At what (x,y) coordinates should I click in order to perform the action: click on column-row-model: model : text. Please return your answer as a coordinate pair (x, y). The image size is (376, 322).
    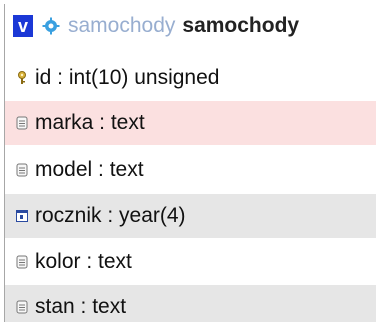
    Looking at the image, I should click on (190, 170).